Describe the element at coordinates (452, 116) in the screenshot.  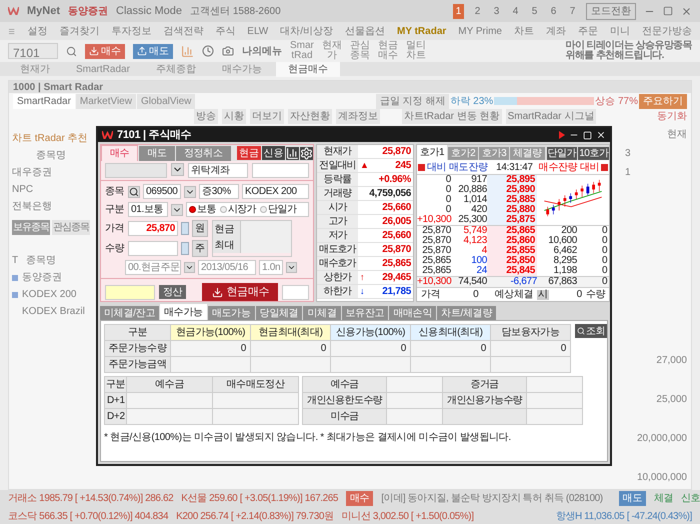
I see `panel-tab: 차트tRadar 변동 현황` at that location.